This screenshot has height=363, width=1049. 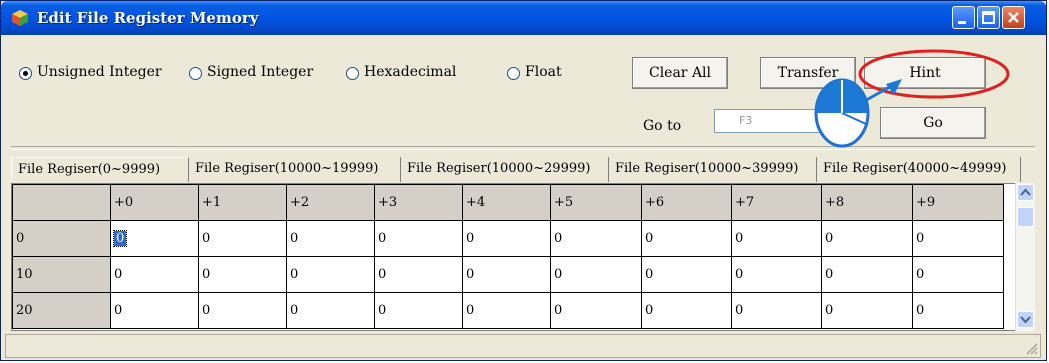 What do you see at coordinates (867, 202) in the screenshot?
I see `col-header: +8` at bounding box center [867, 202].